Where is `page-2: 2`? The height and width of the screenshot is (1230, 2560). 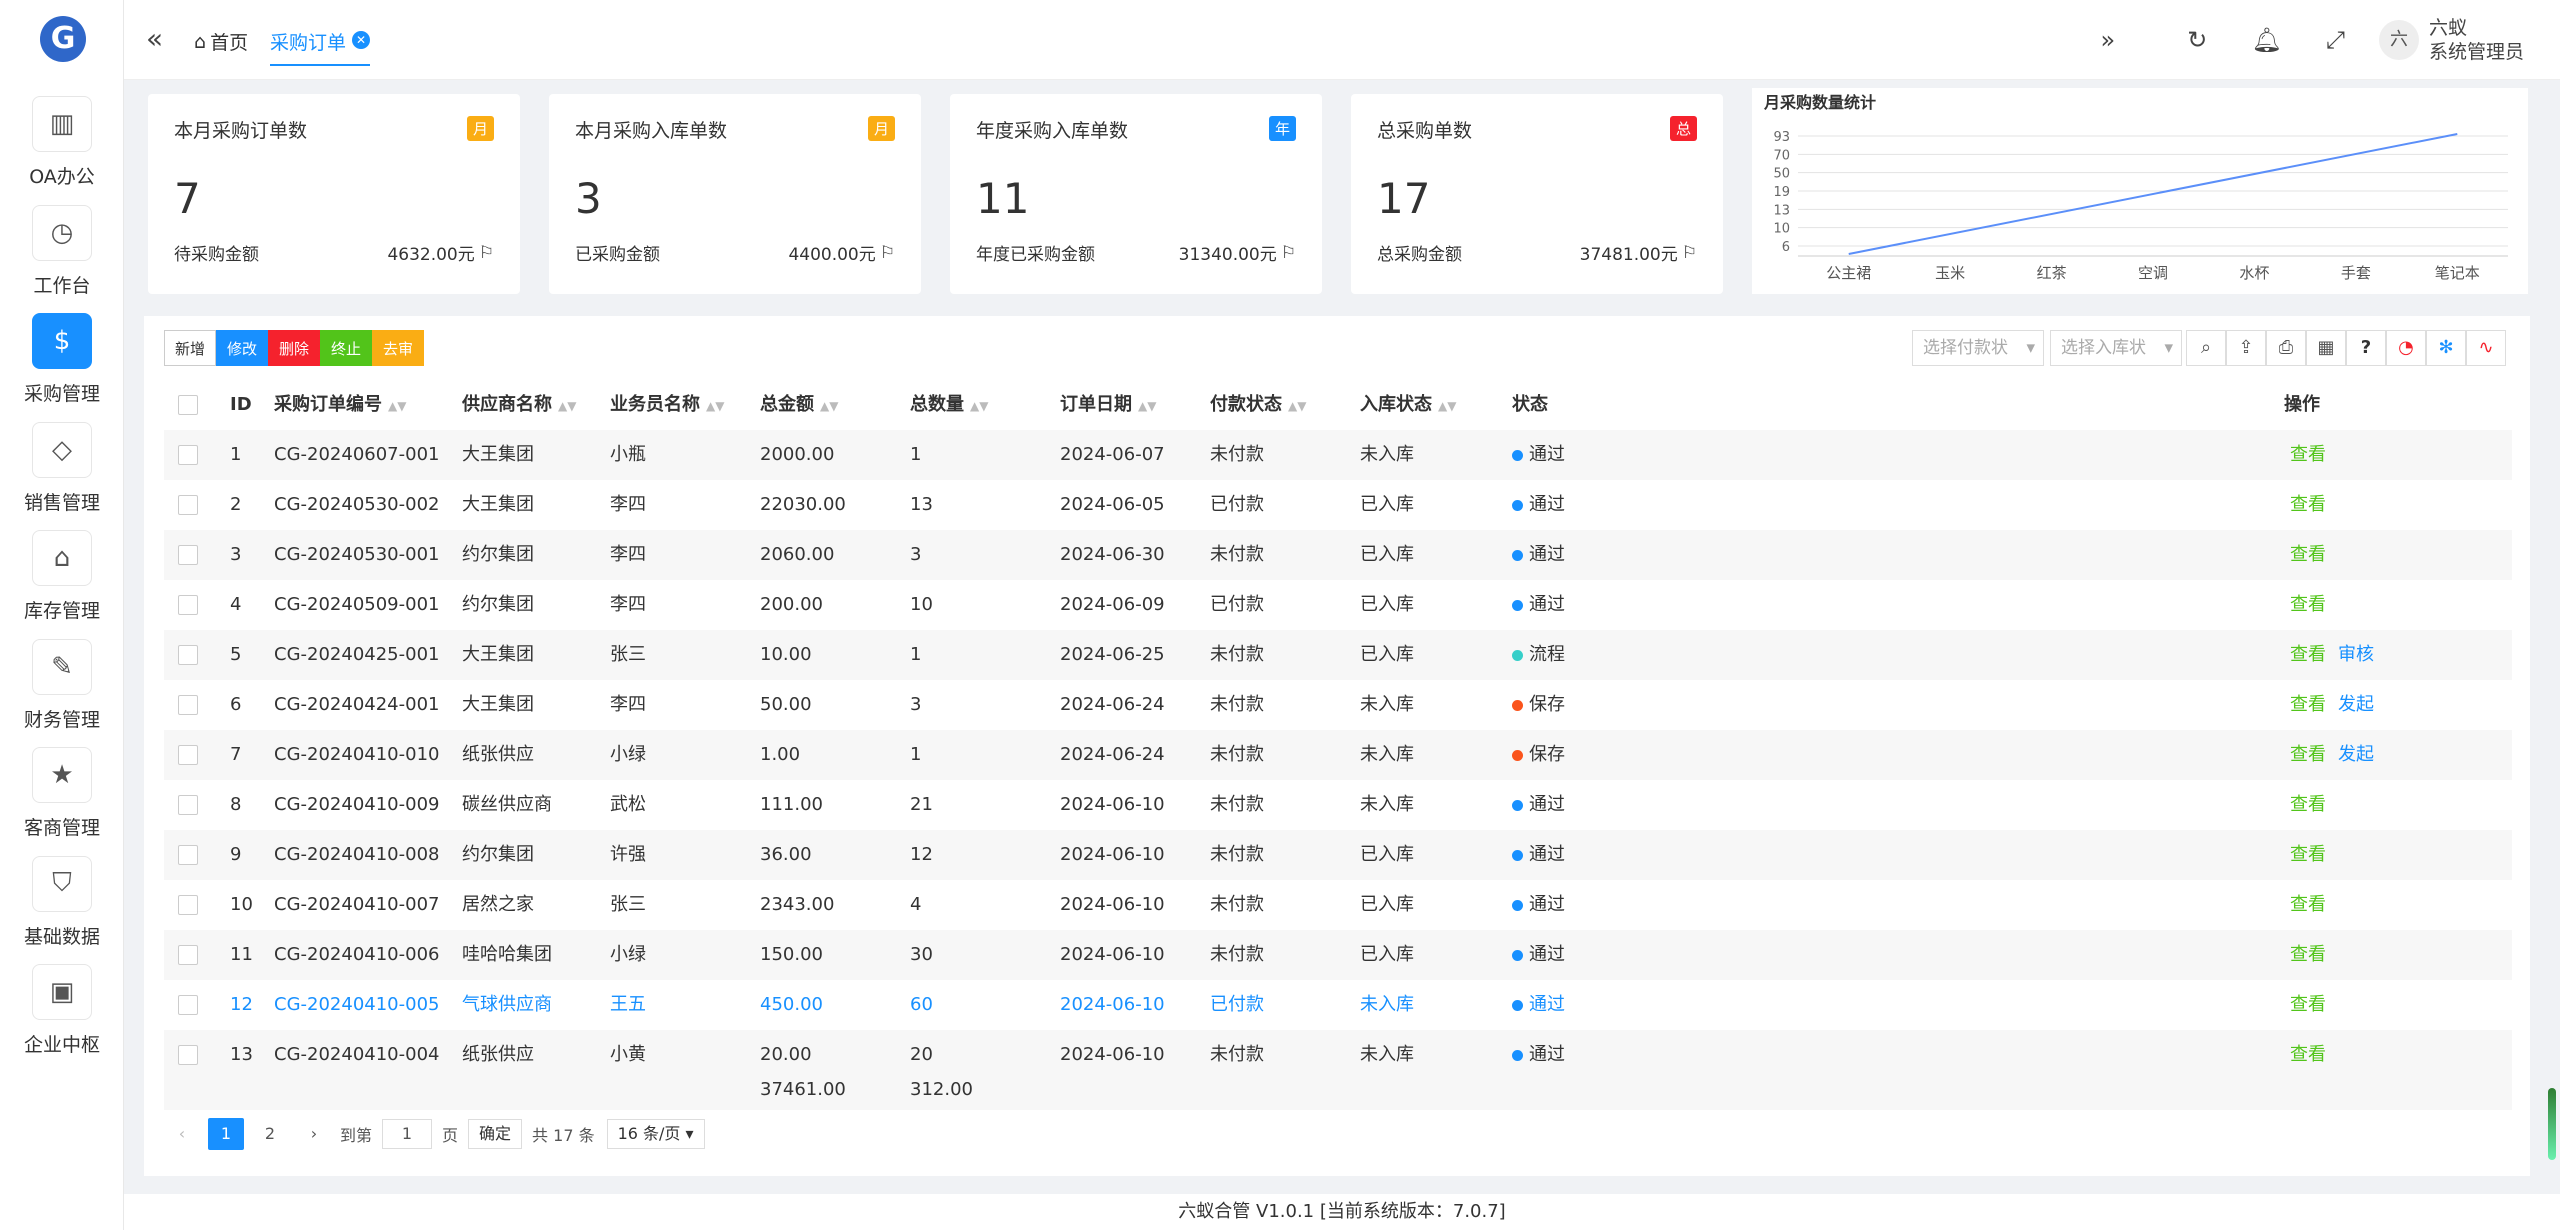
page-2: 2 is located at coordinates (270, 1134).